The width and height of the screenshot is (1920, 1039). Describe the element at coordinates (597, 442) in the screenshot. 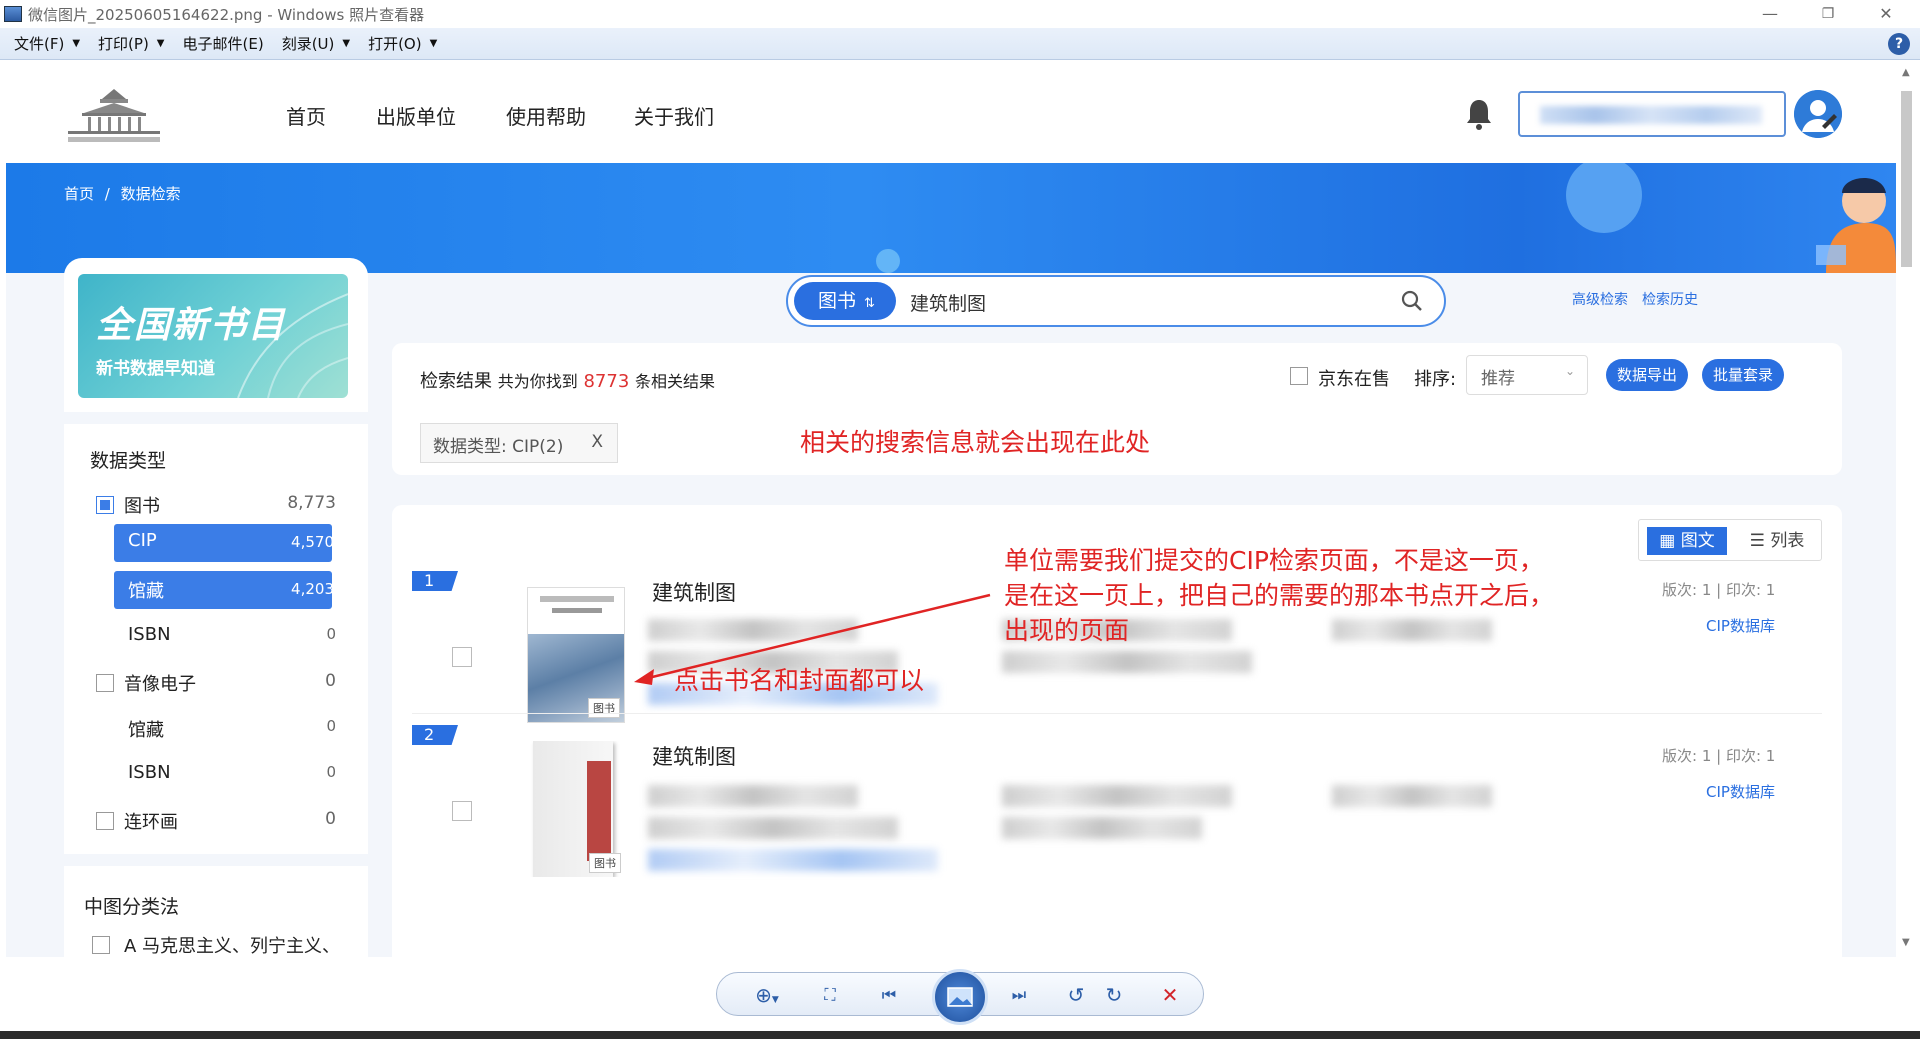

I see `close-icon: X` at that location.